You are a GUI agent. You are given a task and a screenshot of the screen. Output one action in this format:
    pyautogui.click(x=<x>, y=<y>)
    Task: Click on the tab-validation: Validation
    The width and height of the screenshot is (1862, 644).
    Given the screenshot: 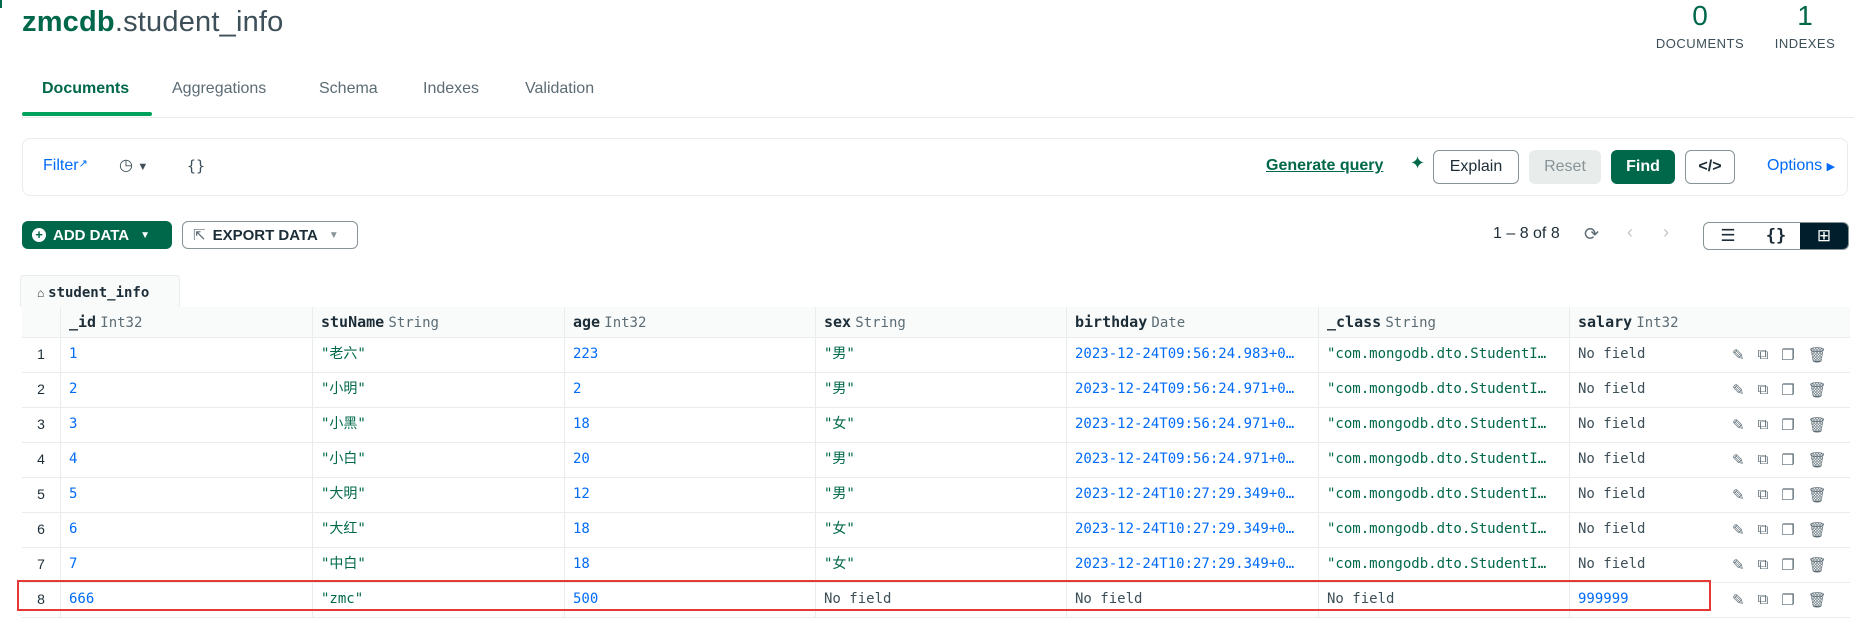 What is the action you would take?
    pyautogui.click(x=559, y=89)
    